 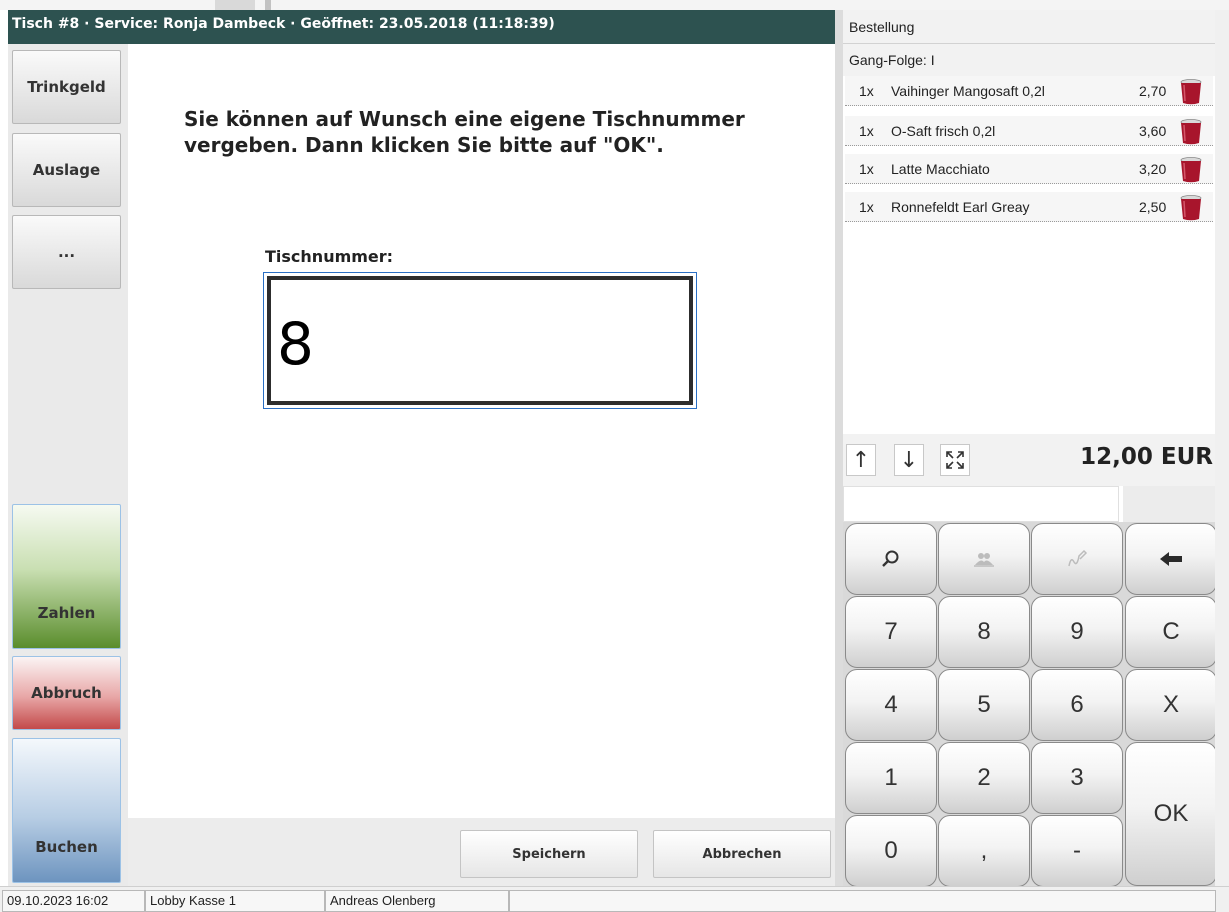 I want to click on key-4: 4, so click(x=891, y=705).